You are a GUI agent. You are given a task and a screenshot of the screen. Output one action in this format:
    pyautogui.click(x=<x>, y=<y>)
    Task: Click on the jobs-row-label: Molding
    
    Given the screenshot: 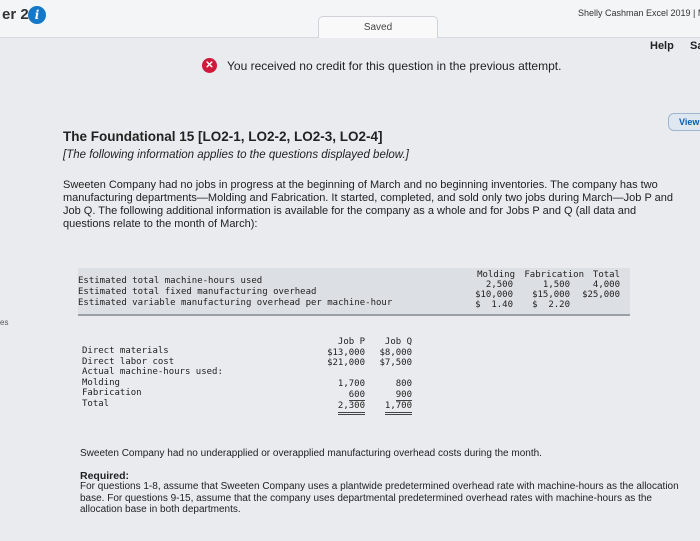 What is the action you would take?
    pyautogui.click(x=101, y=382)
    